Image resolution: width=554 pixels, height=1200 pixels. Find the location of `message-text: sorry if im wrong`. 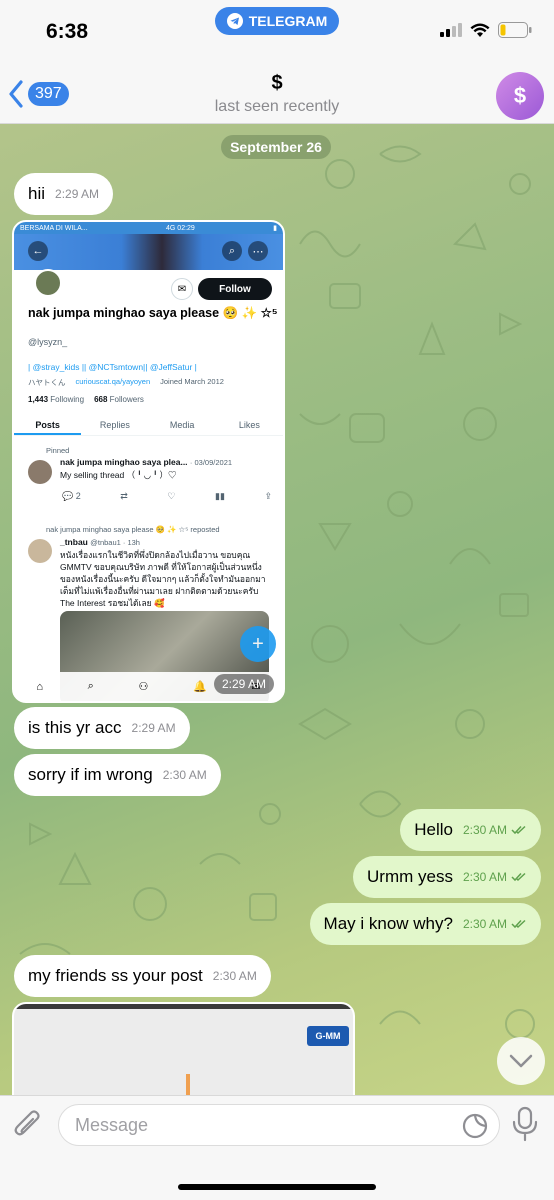

message-text: sorry if im wrong is located at coordinates (90, 774).